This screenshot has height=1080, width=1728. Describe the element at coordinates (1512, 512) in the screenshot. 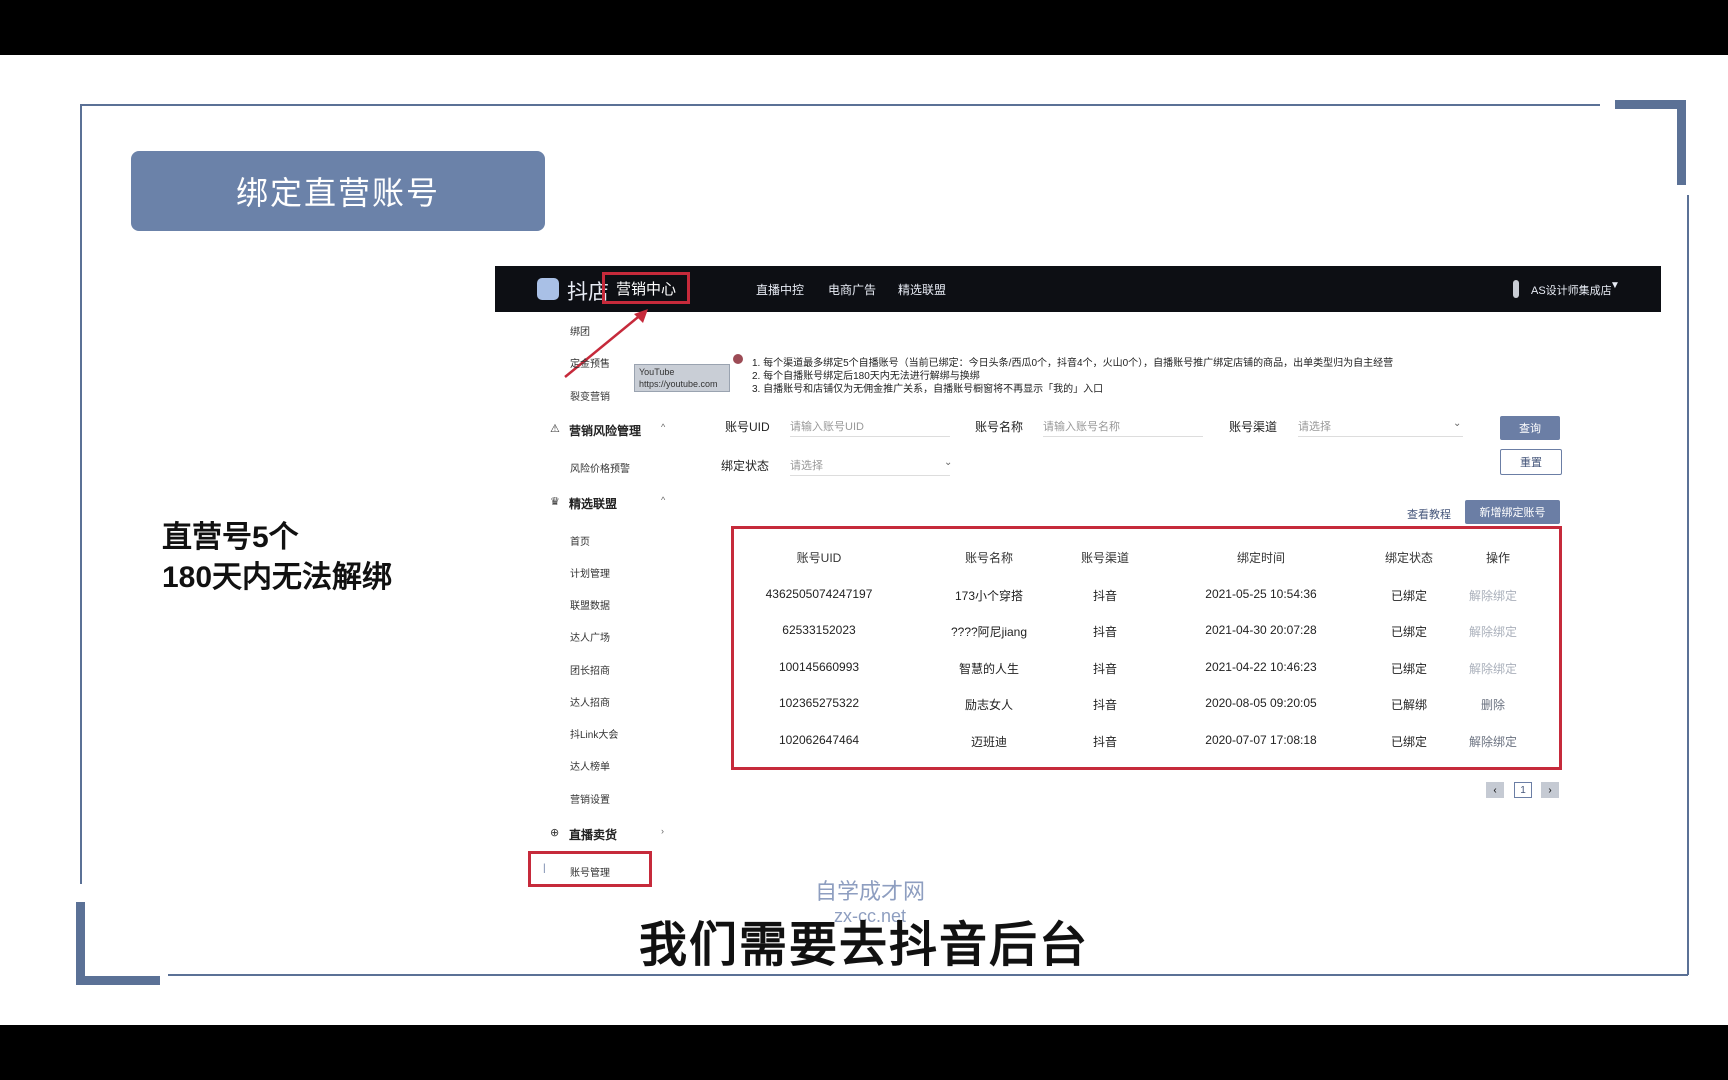

I see `add-account-button: 新增绑定账号` at that location.